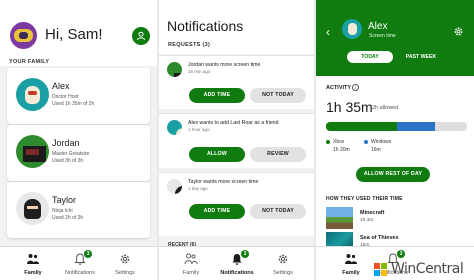 Image resolution: width=474 pixels, height=280 pixels. I want to click on info-icon: i, so click(355, 87).